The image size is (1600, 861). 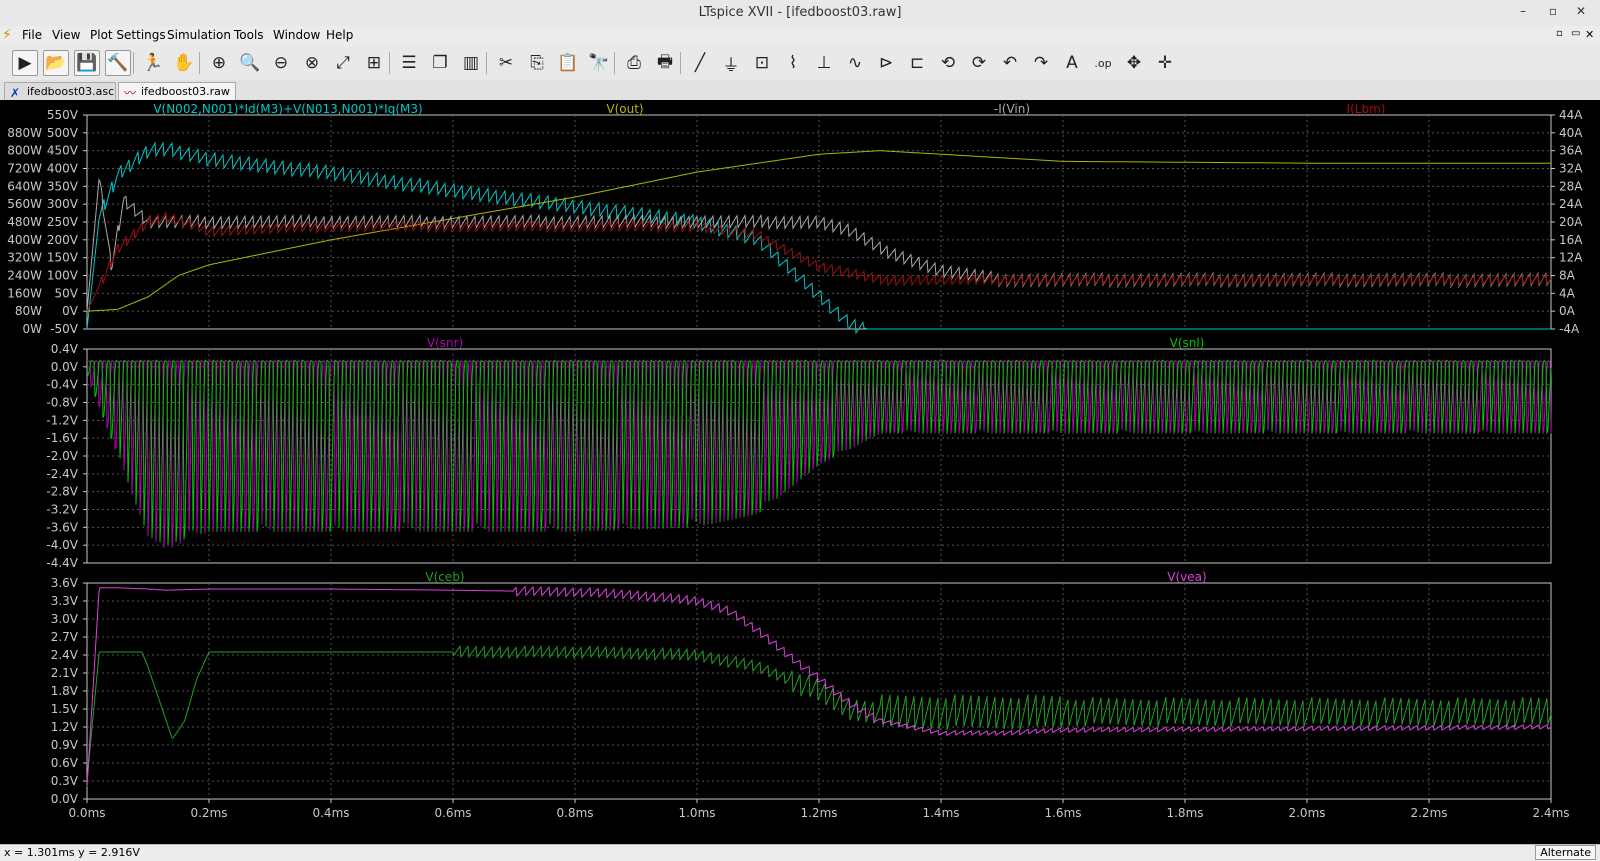 I want to click on y-tick-label: 80W, so click(x=28, y=311).